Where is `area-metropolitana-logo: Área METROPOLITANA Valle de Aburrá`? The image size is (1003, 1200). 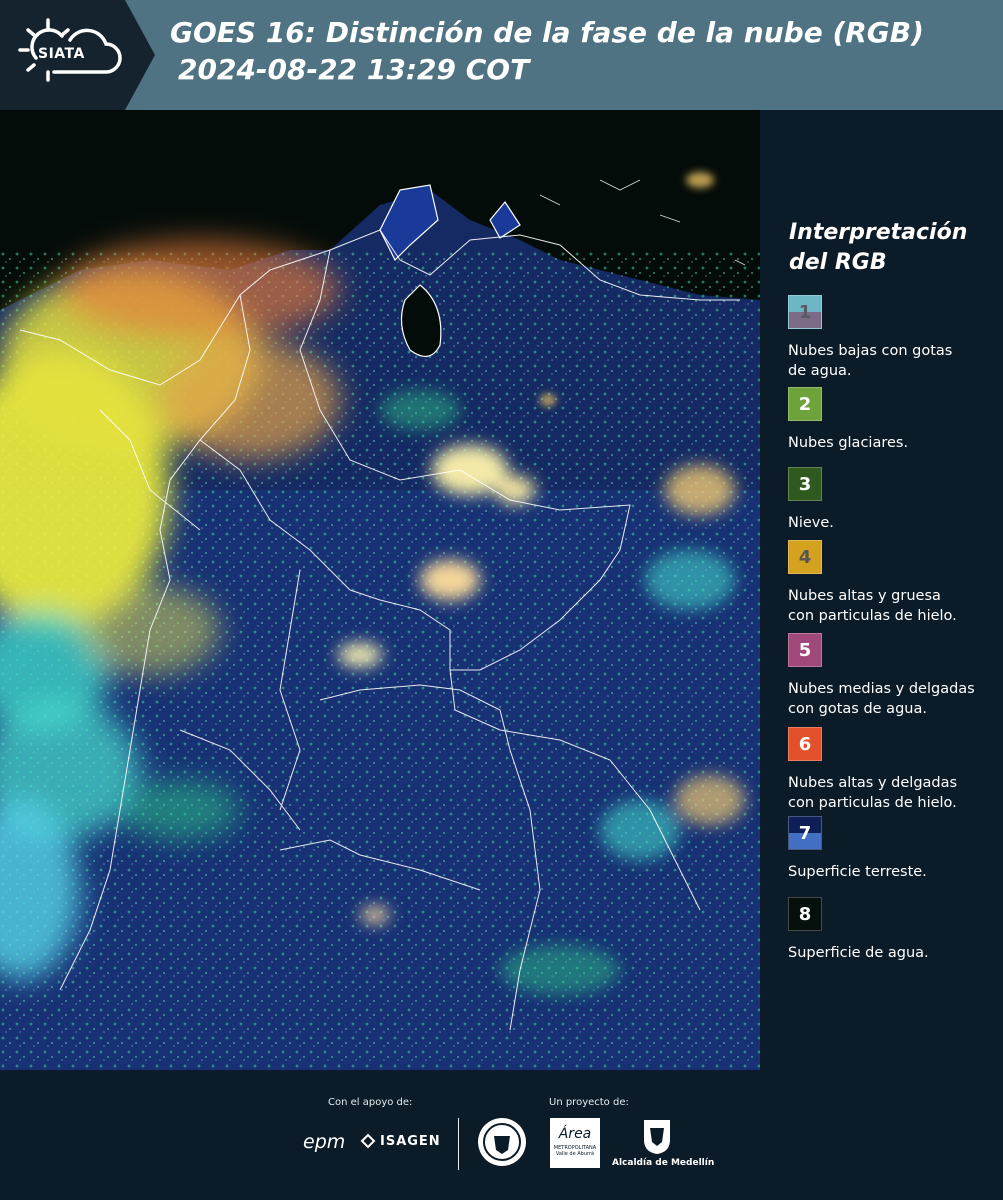 area-metropolitana-logo: Área METROPOLITANA Valle de Aburrá is located at coordinates (575, 1143).